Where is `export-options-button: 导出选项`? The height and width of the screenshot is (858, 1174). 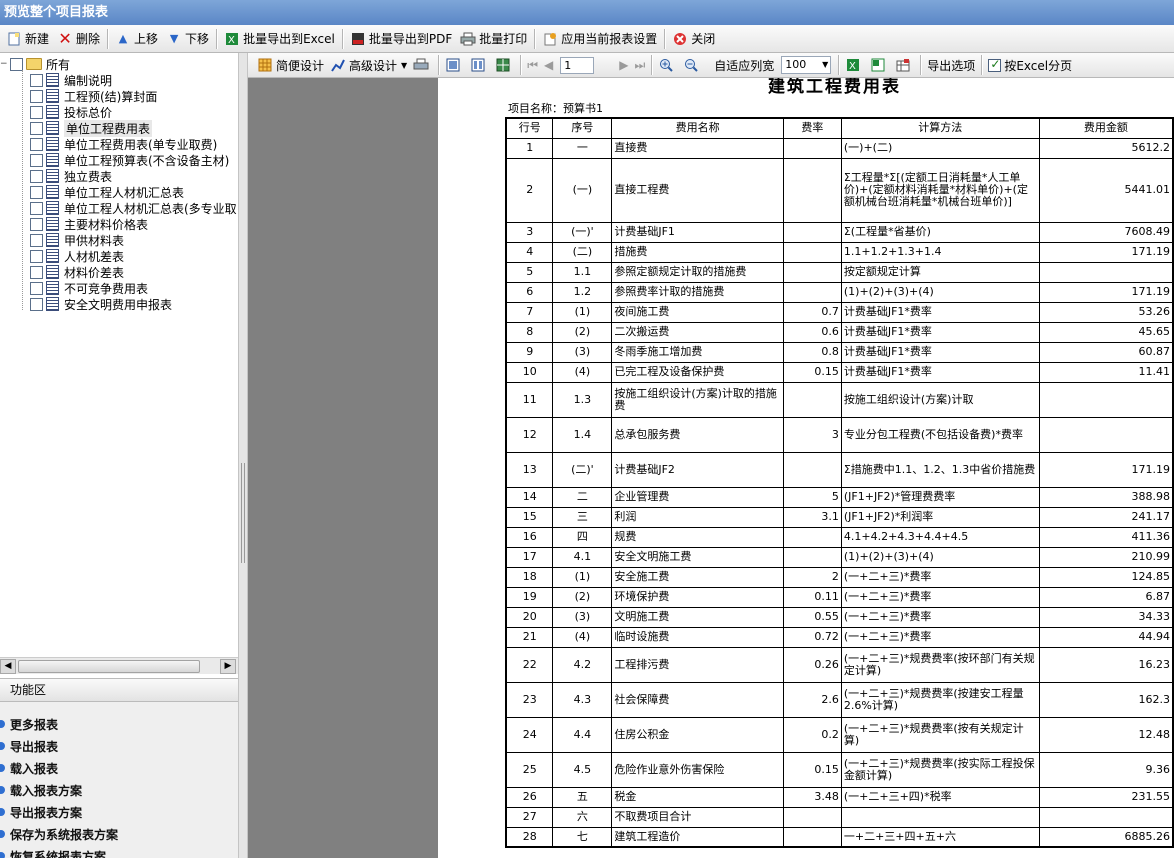 export-options-button: 导出选项 is located at coordinates (951, 65).